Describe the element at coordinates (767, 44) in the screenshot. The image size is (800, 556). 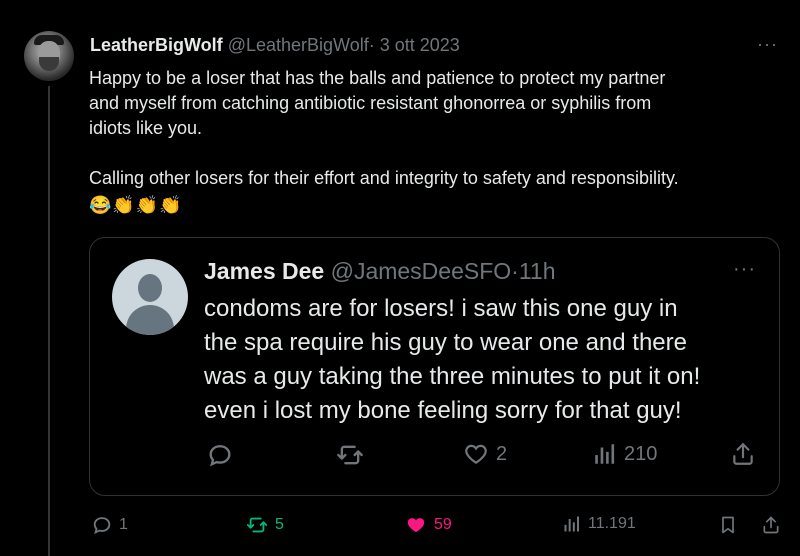
I see `more-options-icon: ···` at that location.